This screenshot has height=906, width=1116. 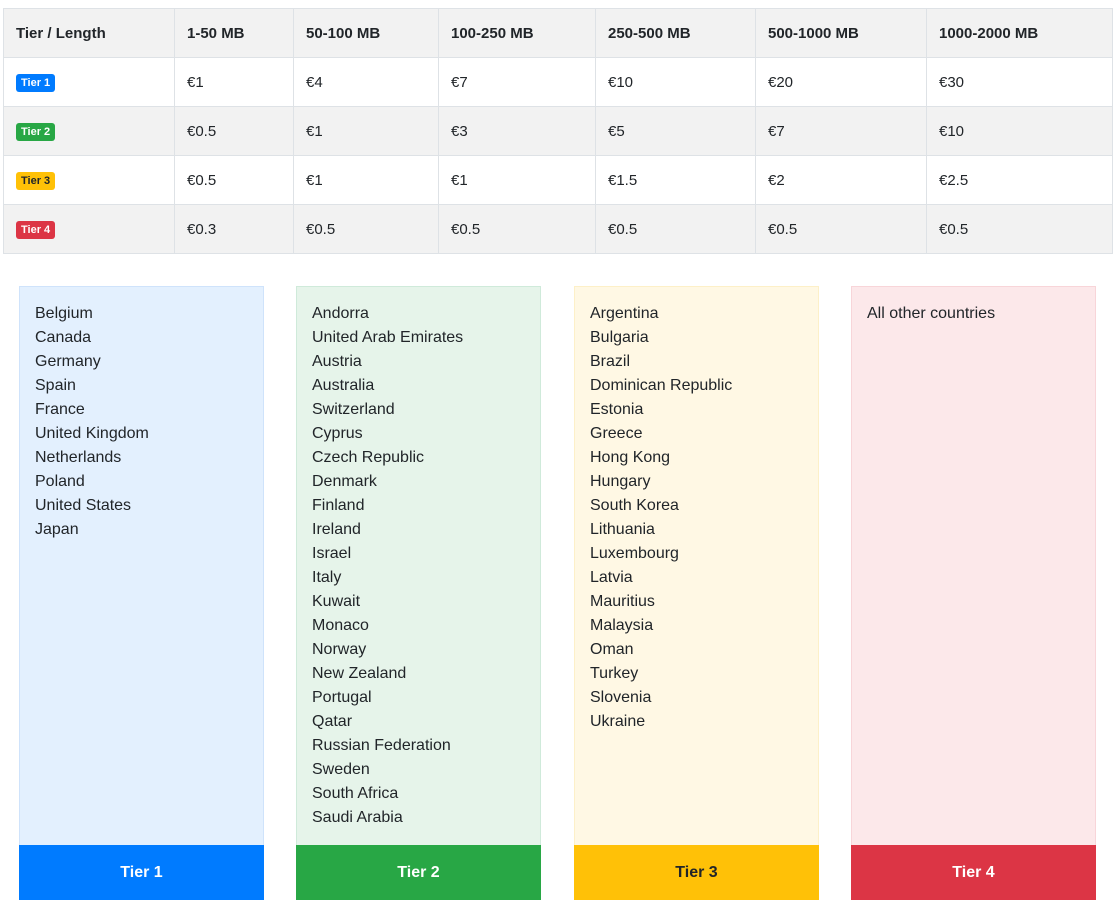 I want to click on tier-footer-4: Tier 4, so click(x=973, y=872).